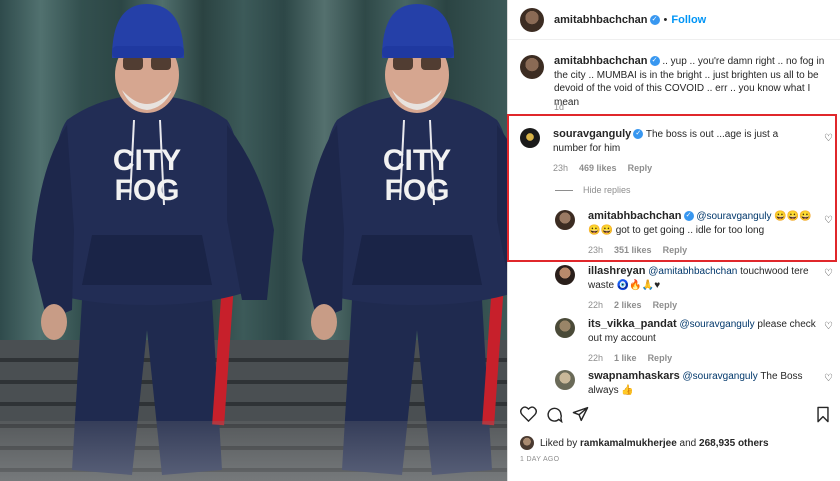  I want to click on comment-username: amitabhbachchan, so click(635, 216).